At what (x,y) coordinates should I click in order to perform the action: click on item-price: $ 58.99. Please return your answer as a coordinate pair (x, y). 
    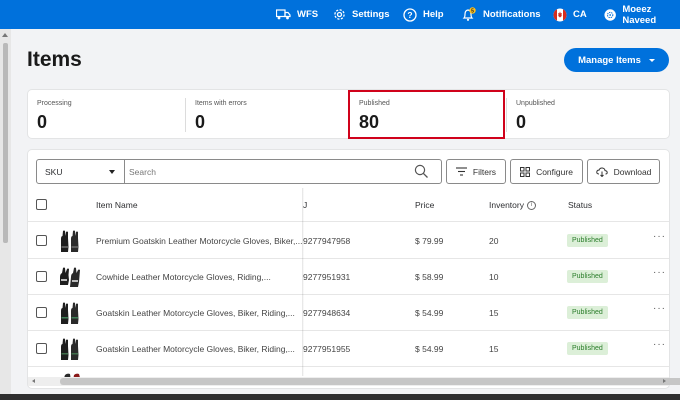
    Looking at the image, I should click on (429, 277).